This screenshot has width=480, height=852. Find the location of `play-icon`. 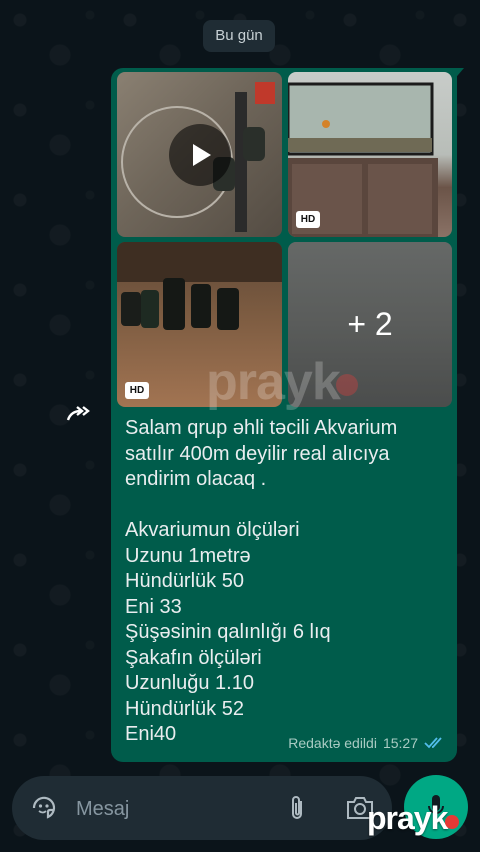

play-icon is located at coordinates (201, 154).